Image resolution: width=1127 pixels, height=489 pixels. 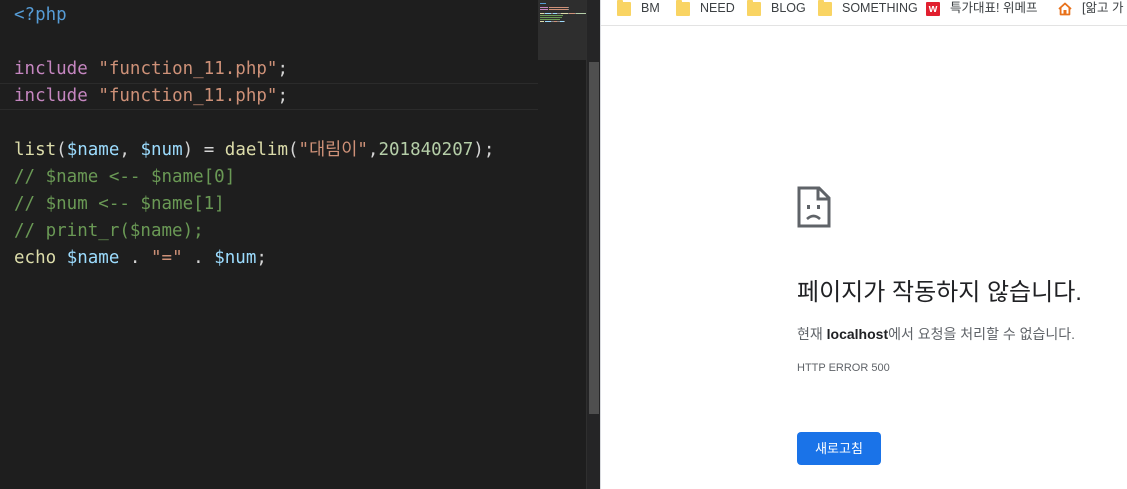 I want to click on code-token: ) =, so click(x=203, y=150).